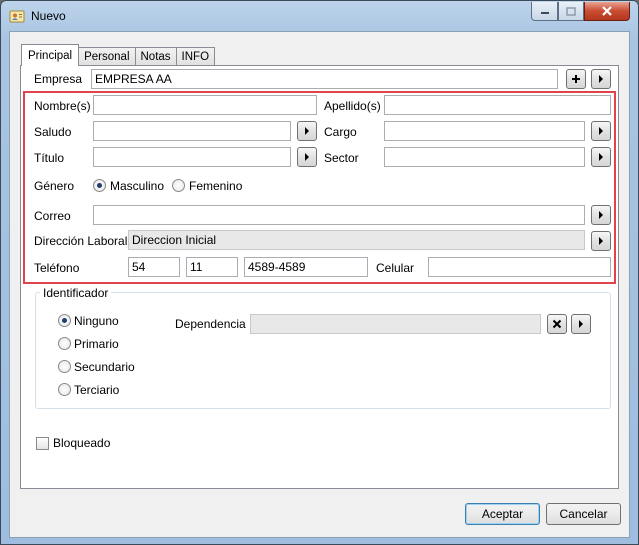 This screenshot has width=639, height=545. Describe the element at coordinates (306, 267) in the screenshot. I see `telefono-number-input: 4589-4589` at that location.